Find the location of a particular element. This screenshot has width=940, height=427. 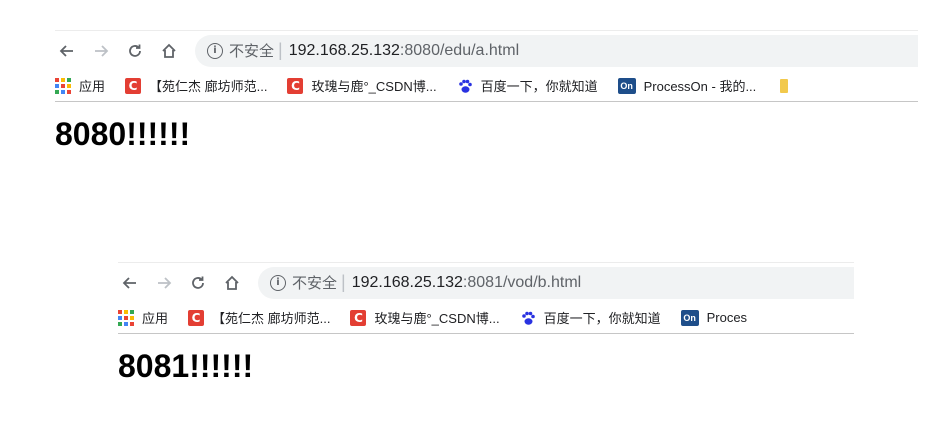

url-path: :8080/edu/a.html is located at coordinates (459, 51).